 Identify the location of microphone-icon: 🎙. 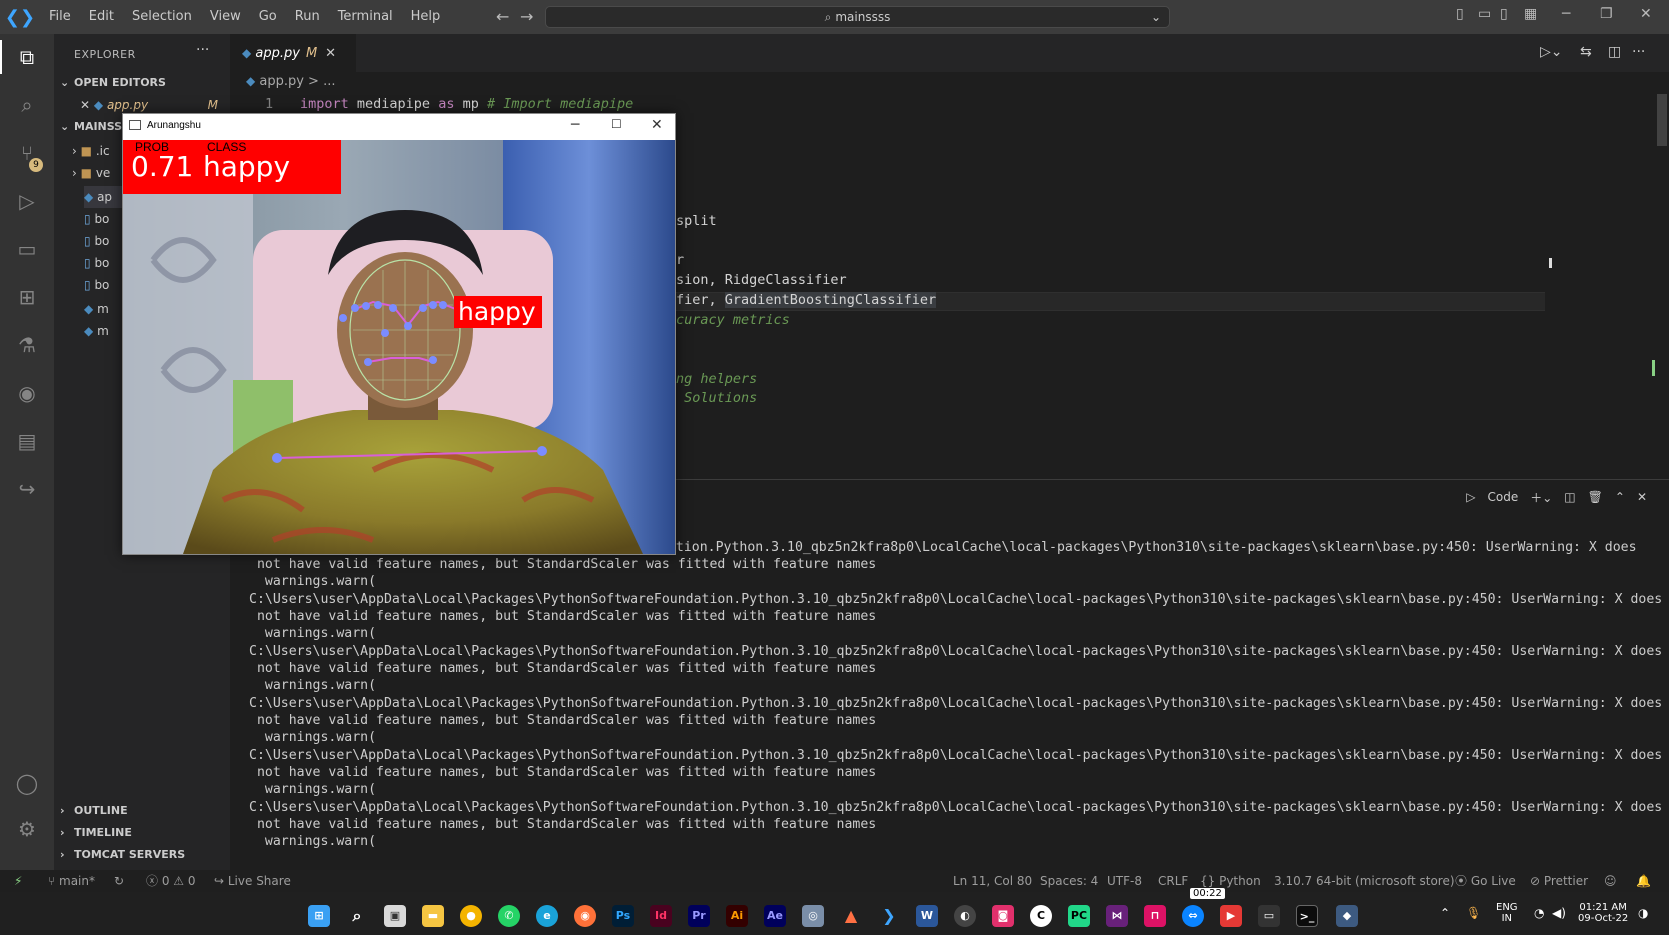
(1473, 913).